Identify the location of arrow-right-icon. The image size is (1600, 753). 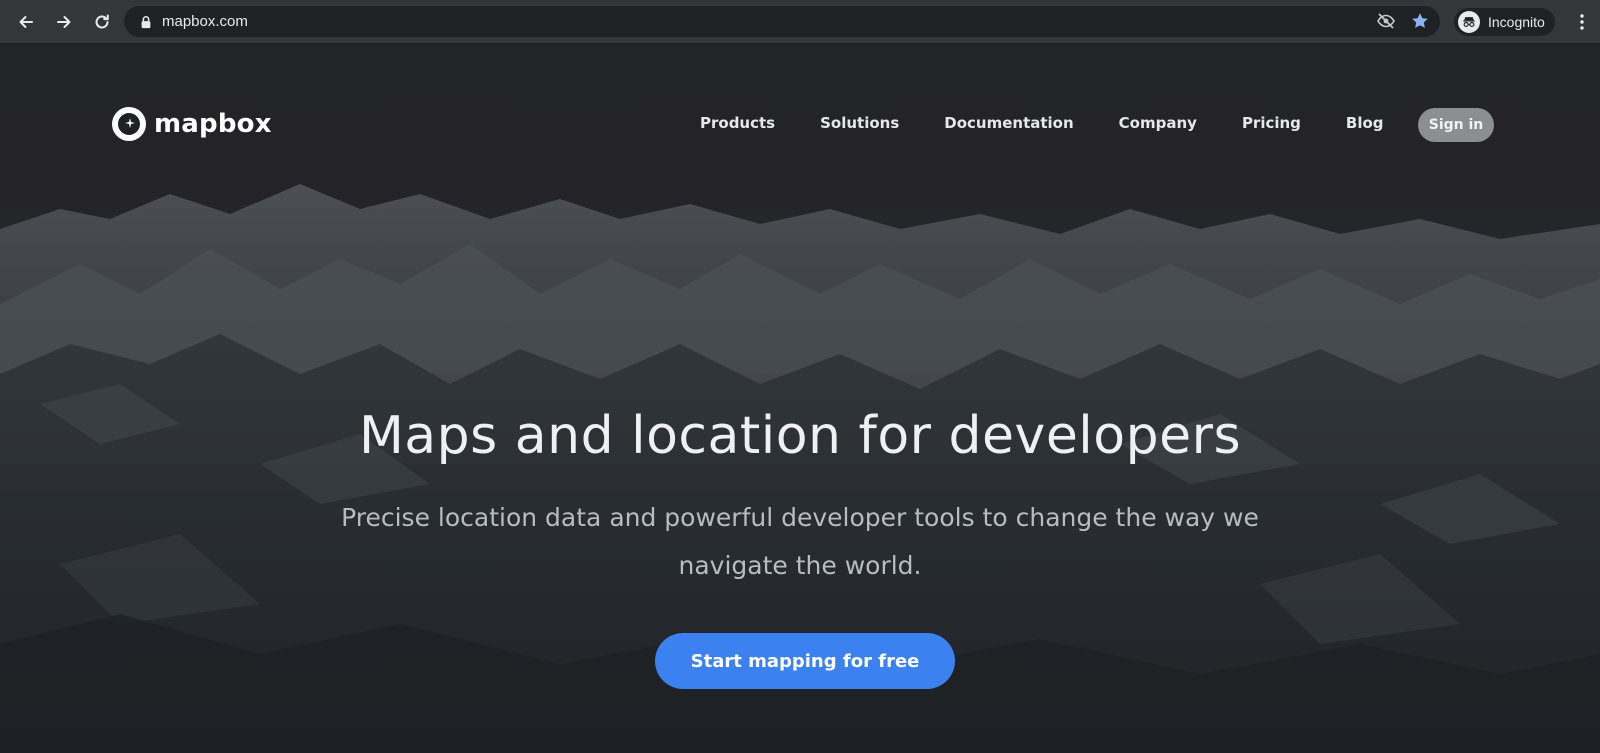
(64, 21).